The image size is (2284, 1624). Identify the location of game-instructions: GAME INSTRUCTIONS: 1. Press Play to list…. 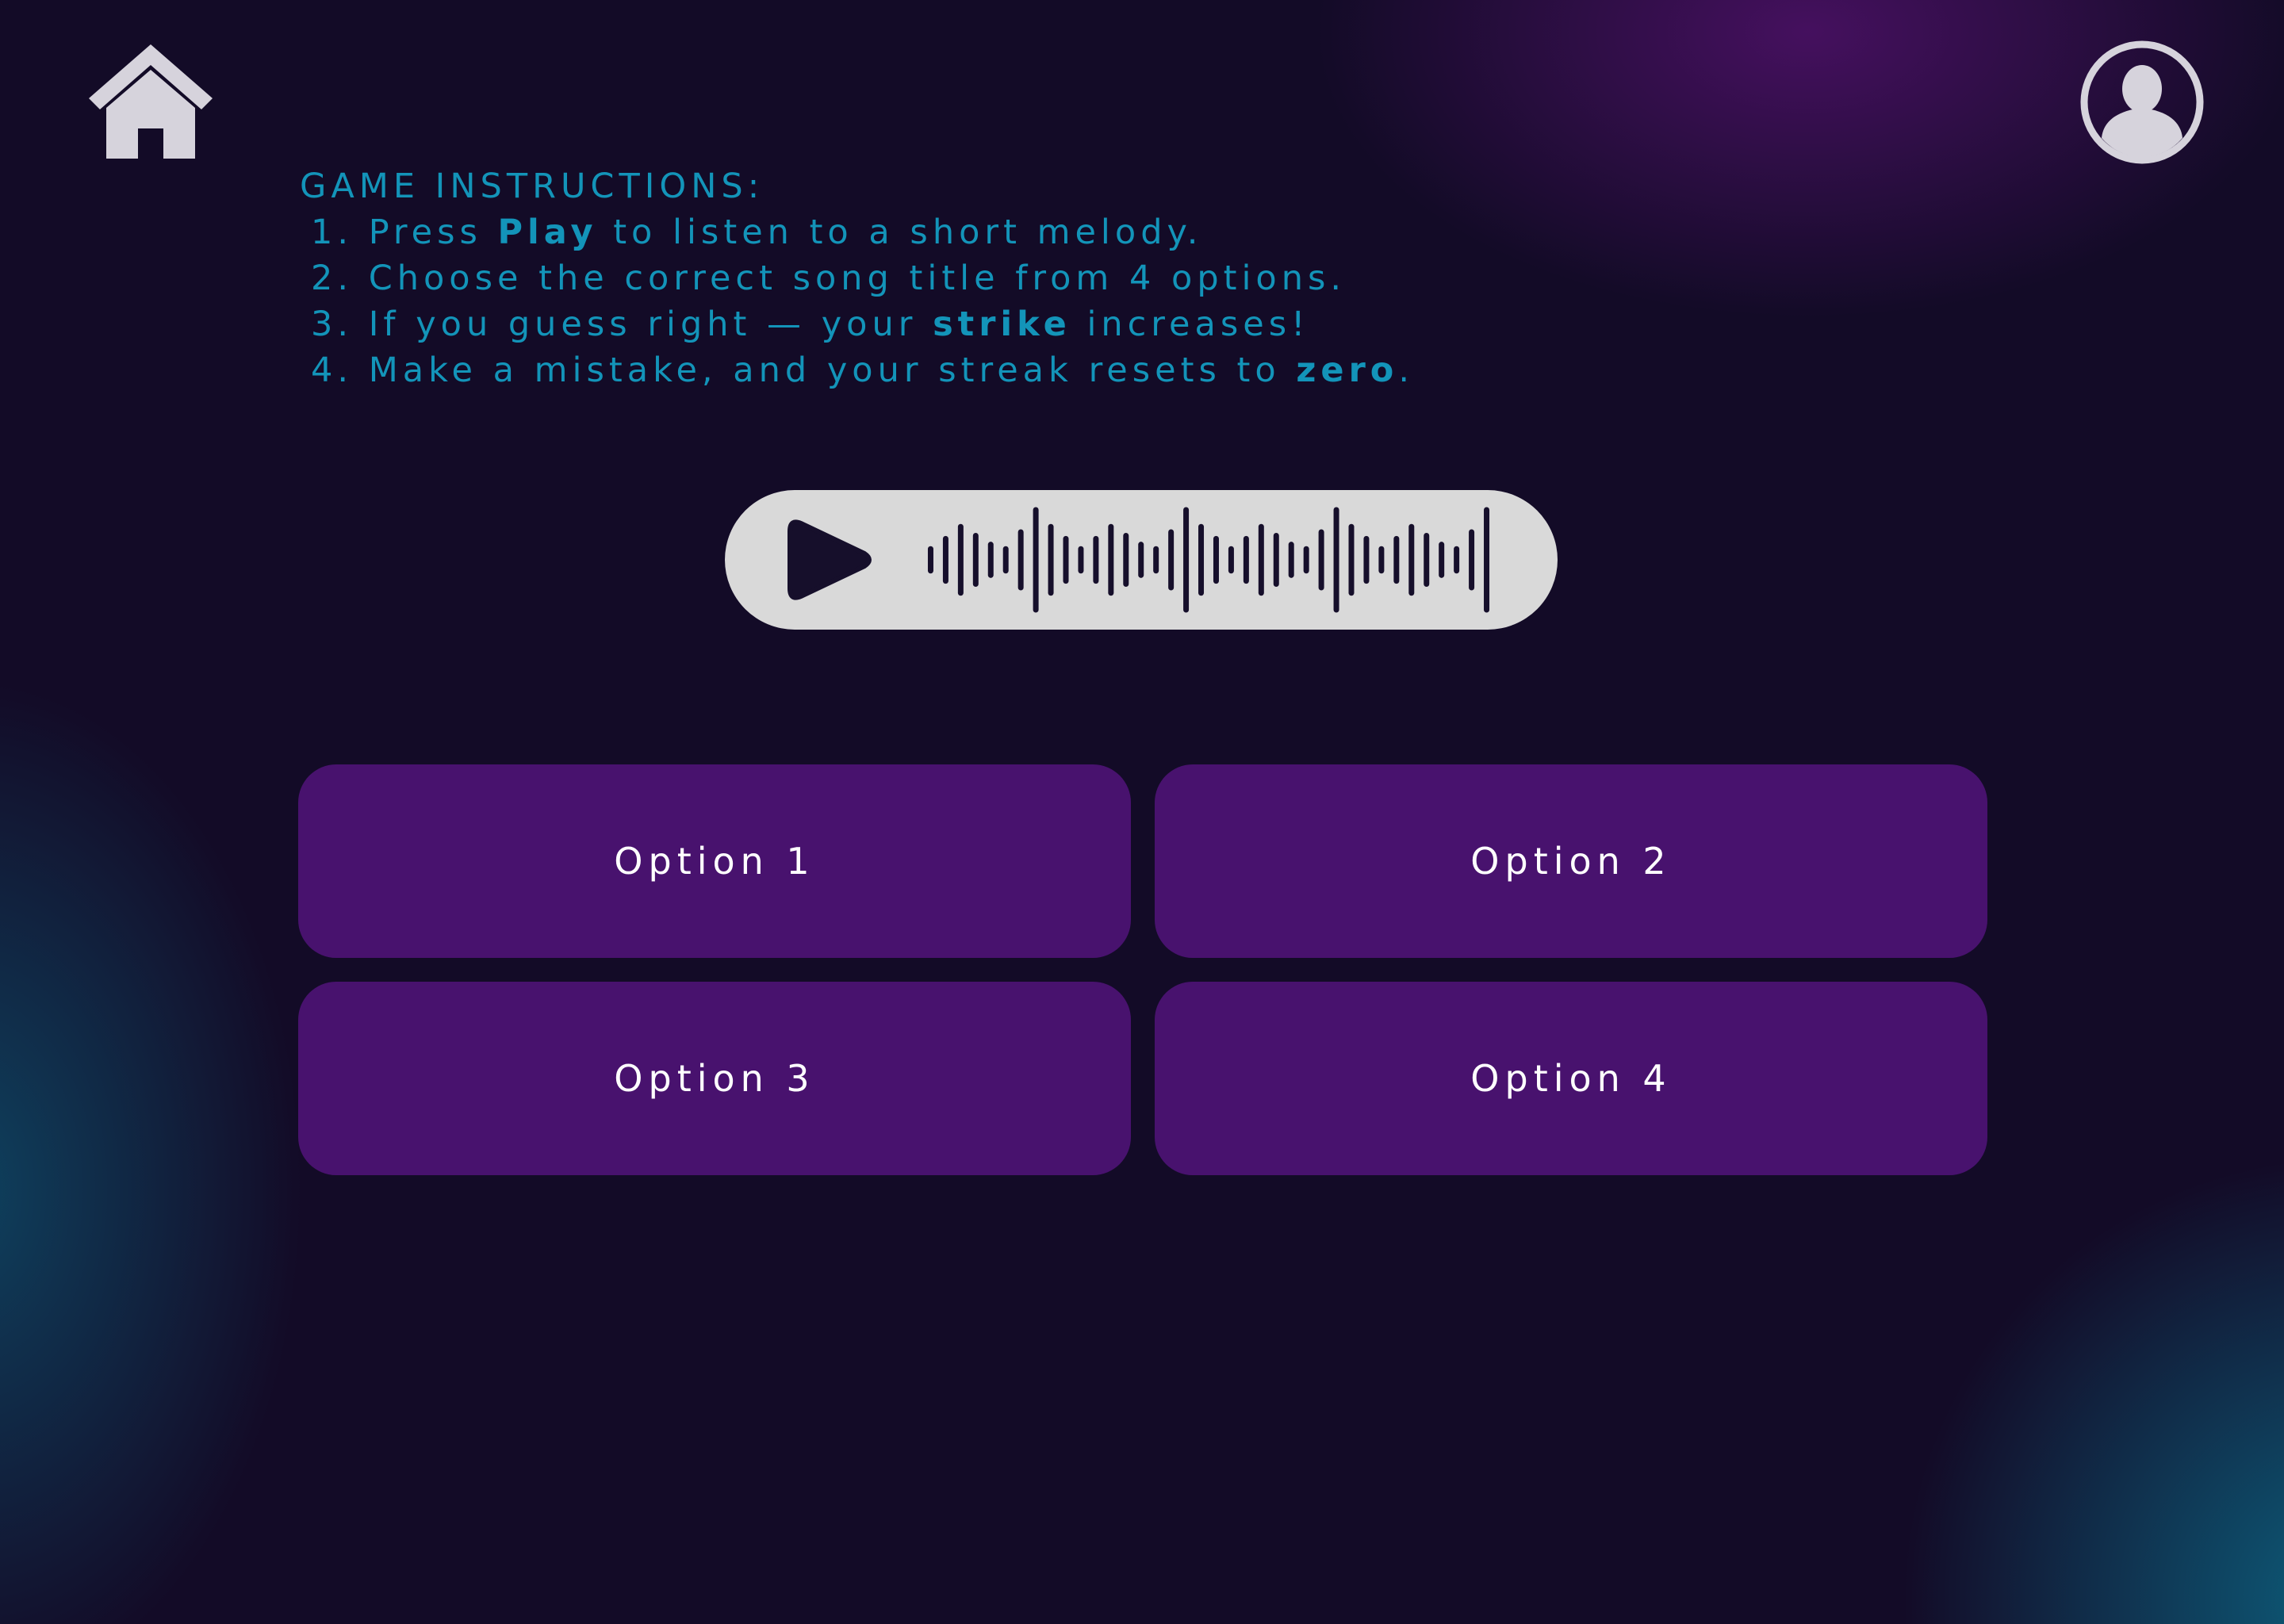
(1093, 278).